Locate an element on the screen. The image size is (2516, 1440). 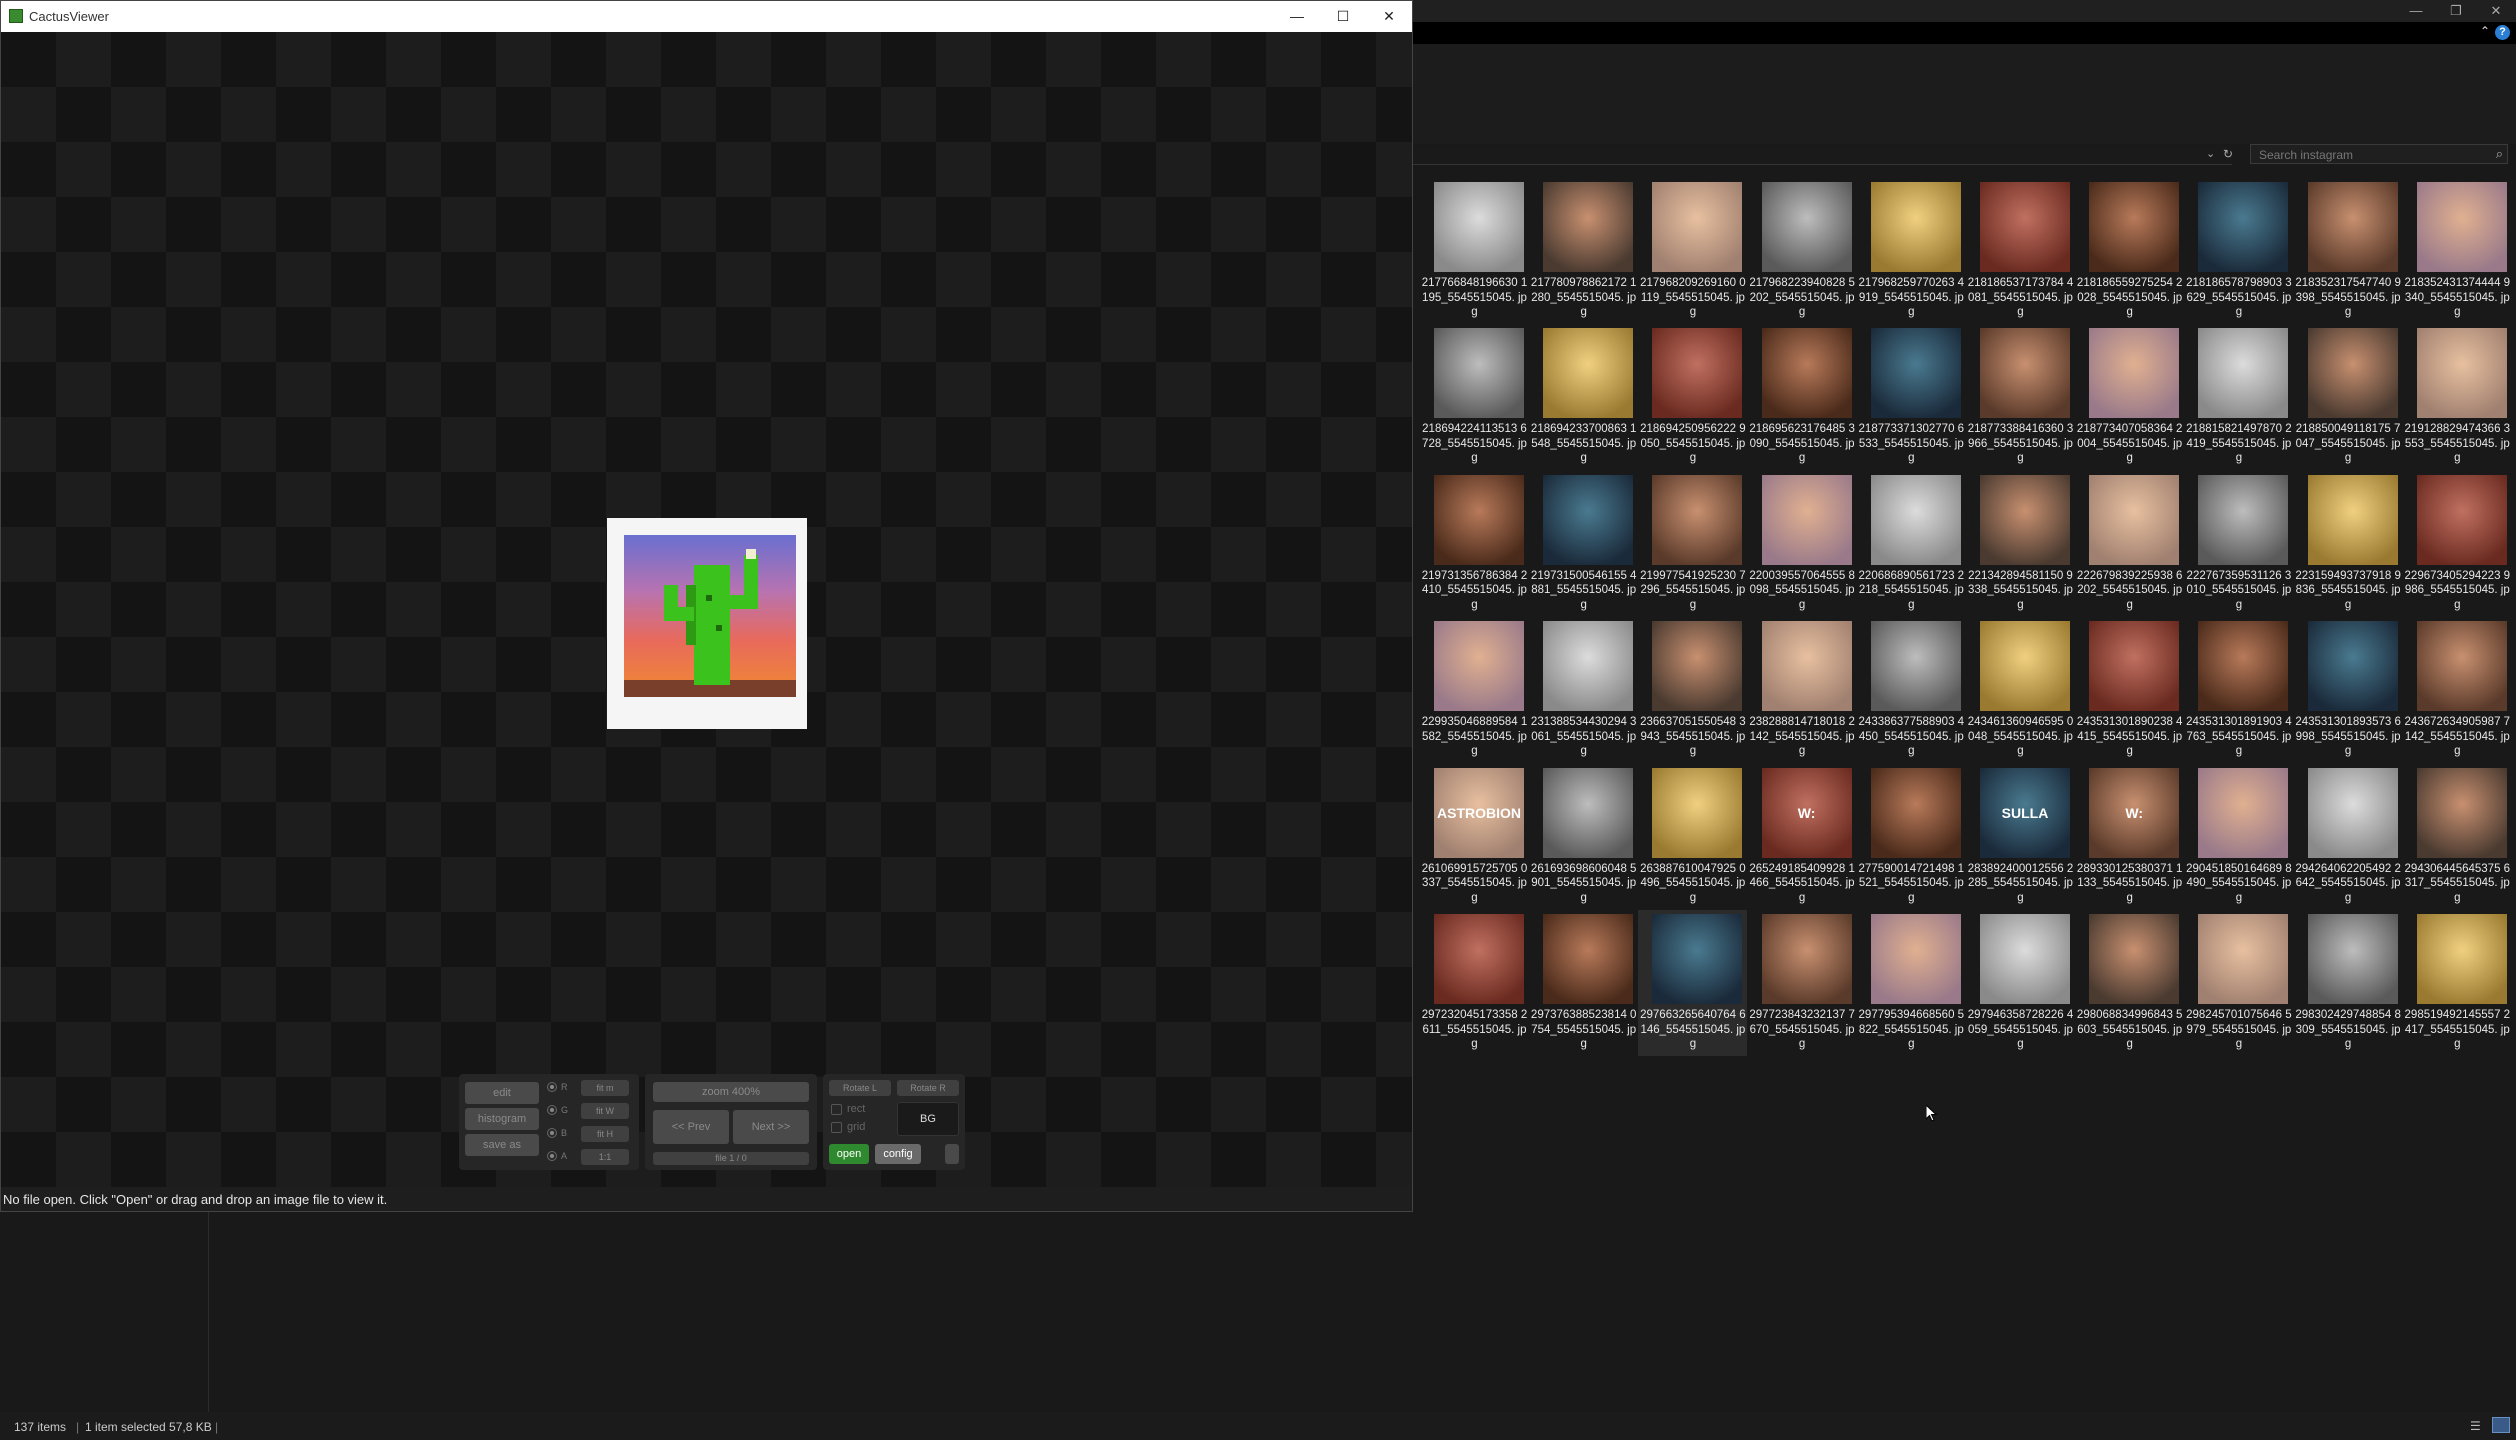
open-button: open is located at coordinates (849, 1154).